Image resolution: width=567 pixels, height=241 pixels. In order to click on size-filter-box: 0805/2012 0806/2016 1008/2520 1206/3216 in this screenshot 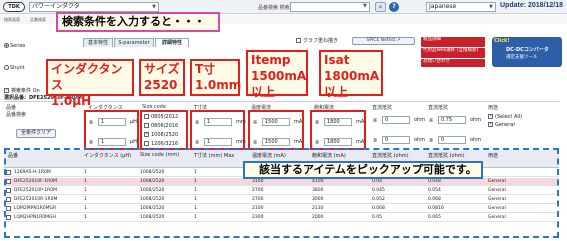, I will do `click(164, 130)`.